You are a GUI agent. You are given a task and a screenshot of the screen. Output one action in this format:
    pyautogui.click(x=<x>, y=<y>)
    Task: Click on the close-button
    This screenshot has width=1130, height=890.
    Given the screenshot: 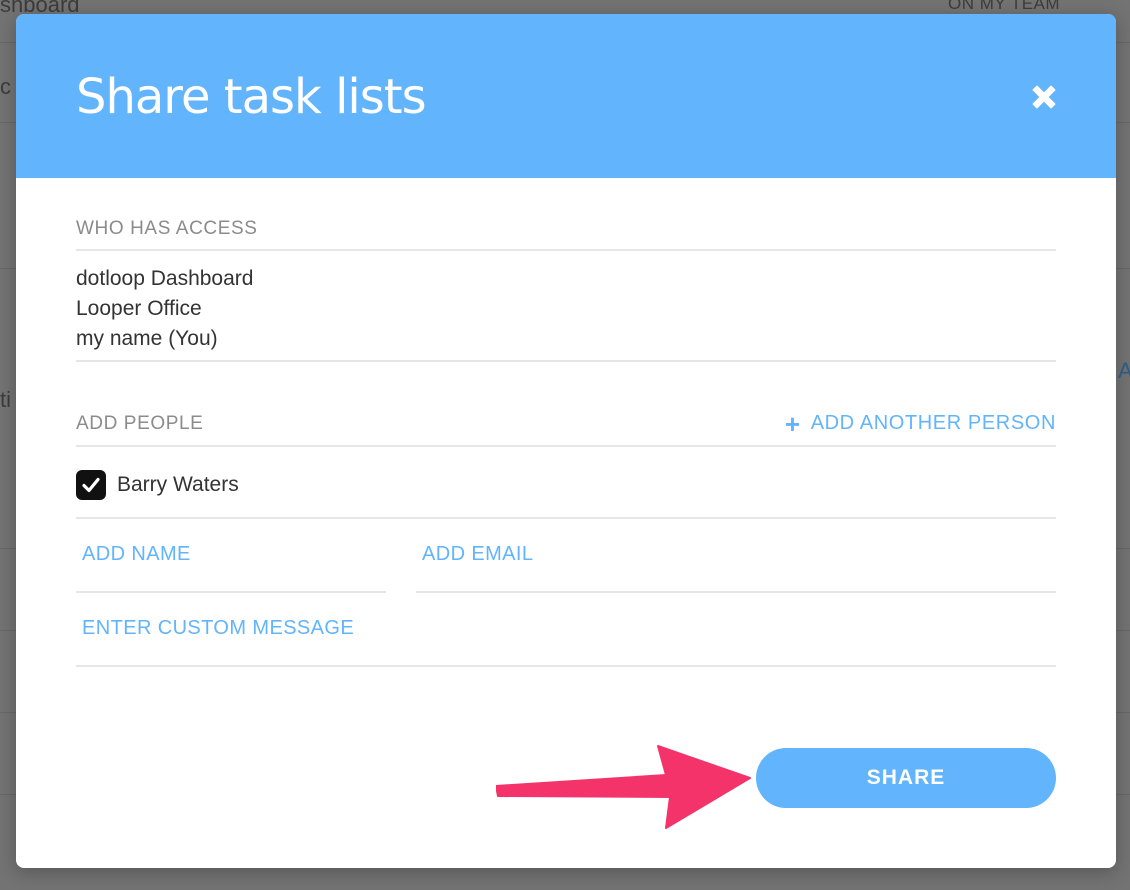 What is the action you would take?
    pyautogui.click(x=1044, y=97)
    